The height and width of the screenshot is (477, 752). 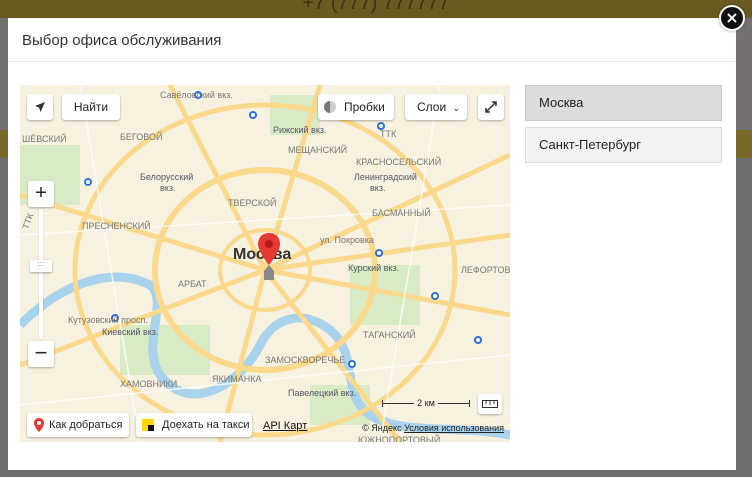 What do you see at coordinates (122, 40) in the screenshot?
I see `modal-title: Выбор офиса обслуживания` at bounding box center [122, 40].